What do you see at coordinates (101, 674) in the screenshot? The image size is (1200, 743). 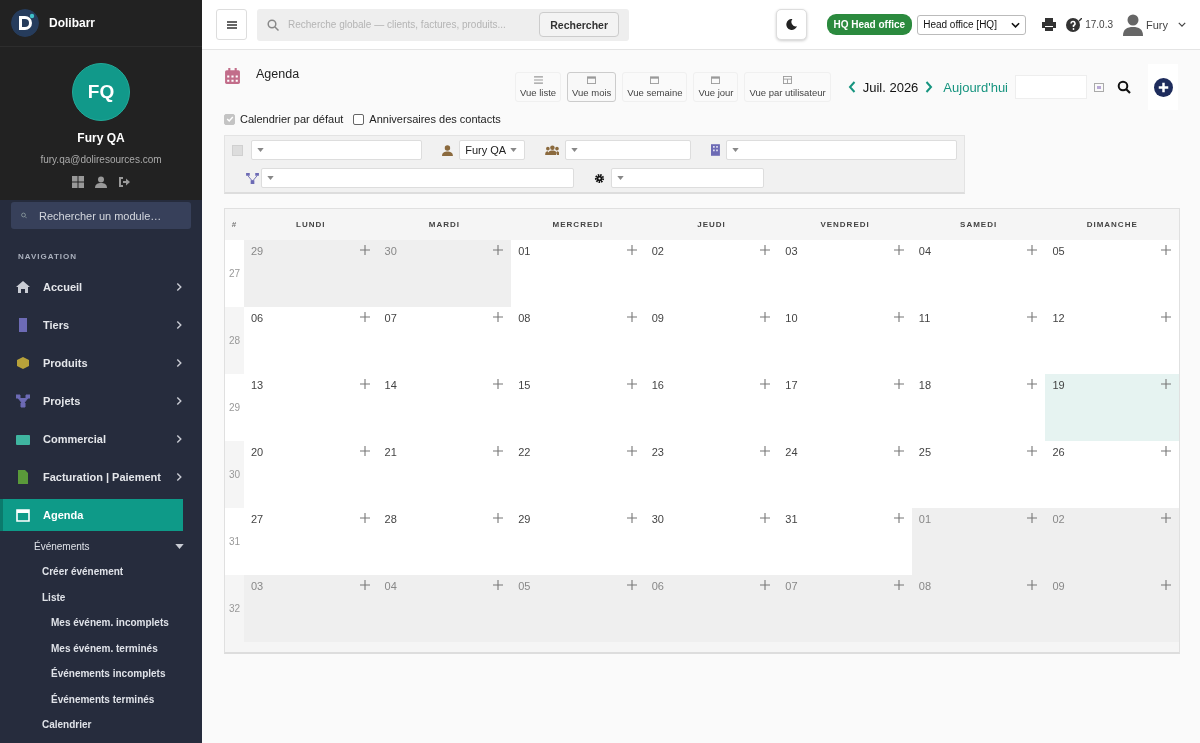 I see `submenu-item: Événements incomplets` at bounding box center [101, 674].